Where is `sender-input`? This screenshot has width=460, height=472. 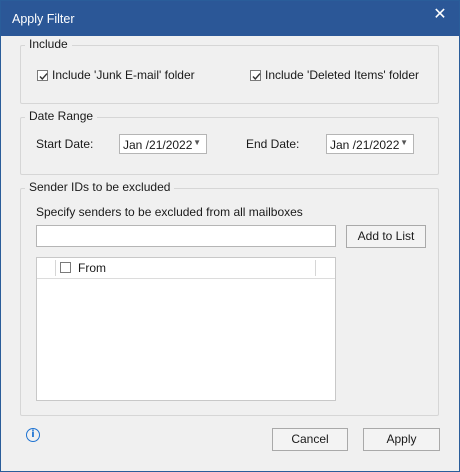
sender-input is located at coordinates (186, 236).